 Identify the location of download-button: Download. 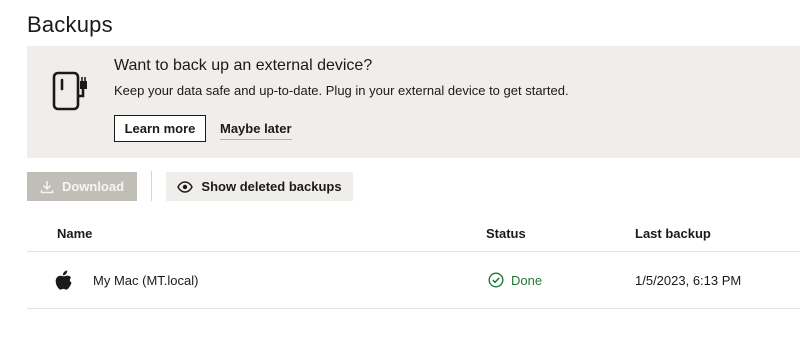
(82, 186).